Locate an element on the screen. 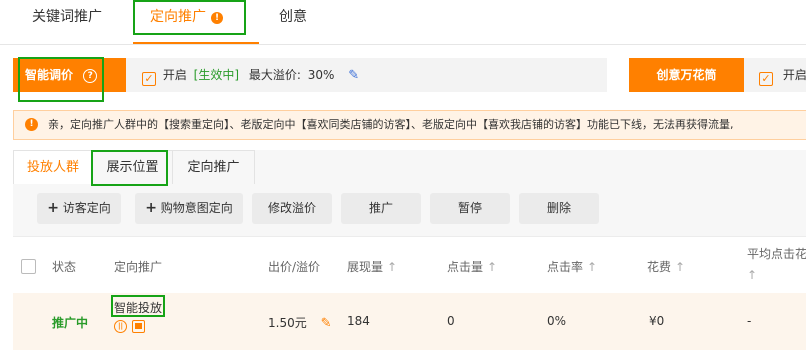  header-label: 平均点击花 is located at coordinates (776, 254).